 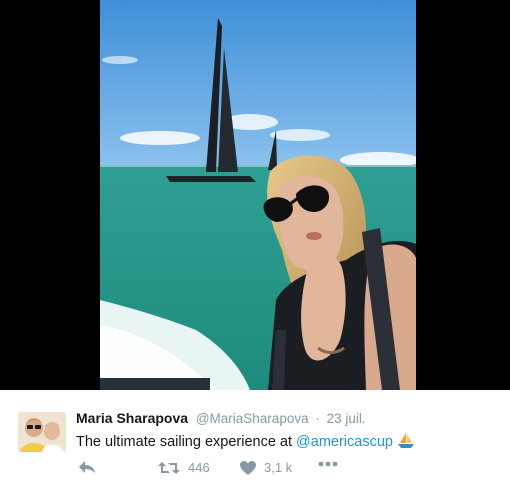 I want to click on more-button, so click(x=328, y=464).